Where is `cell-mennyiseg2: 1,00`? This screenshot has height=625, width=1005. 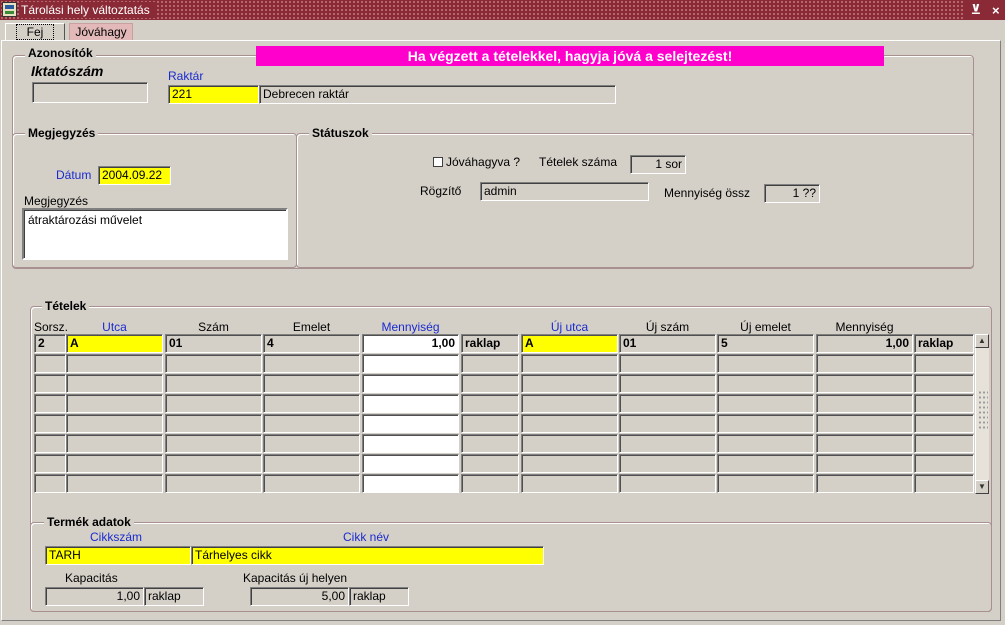 cell-mennyiseg2: 1,00 is located at coordinates (864, 343).